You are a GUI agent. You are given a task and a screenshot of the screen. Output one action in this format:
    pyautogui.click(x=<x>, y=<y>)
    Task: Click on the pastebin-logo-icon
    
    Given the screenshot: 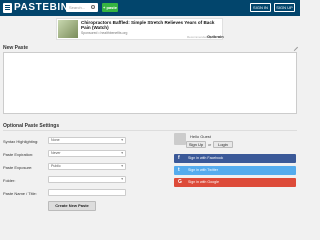 What is the action you would take?
    pyautogui.click(x=7, y=8)
    